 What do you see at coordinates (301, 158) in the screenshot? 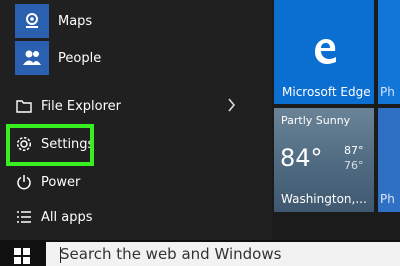
I see `weather-temperature: 84°` at bounding box center [301, 158].